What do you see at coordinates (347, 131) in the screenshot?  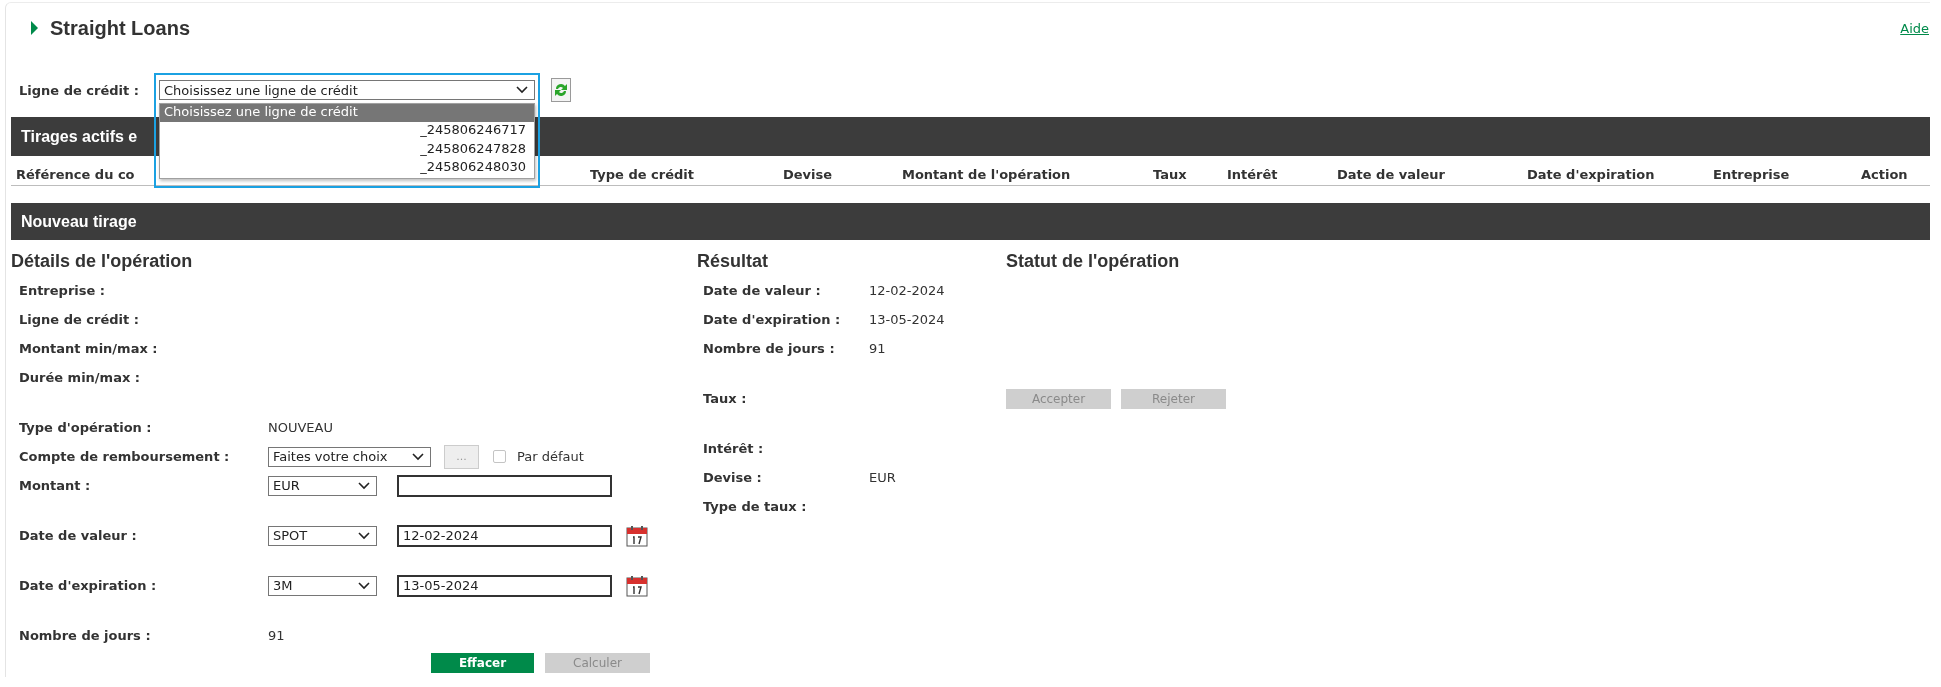 I see `dropdown-option: _245806246717` at bounding box center [347, 131].